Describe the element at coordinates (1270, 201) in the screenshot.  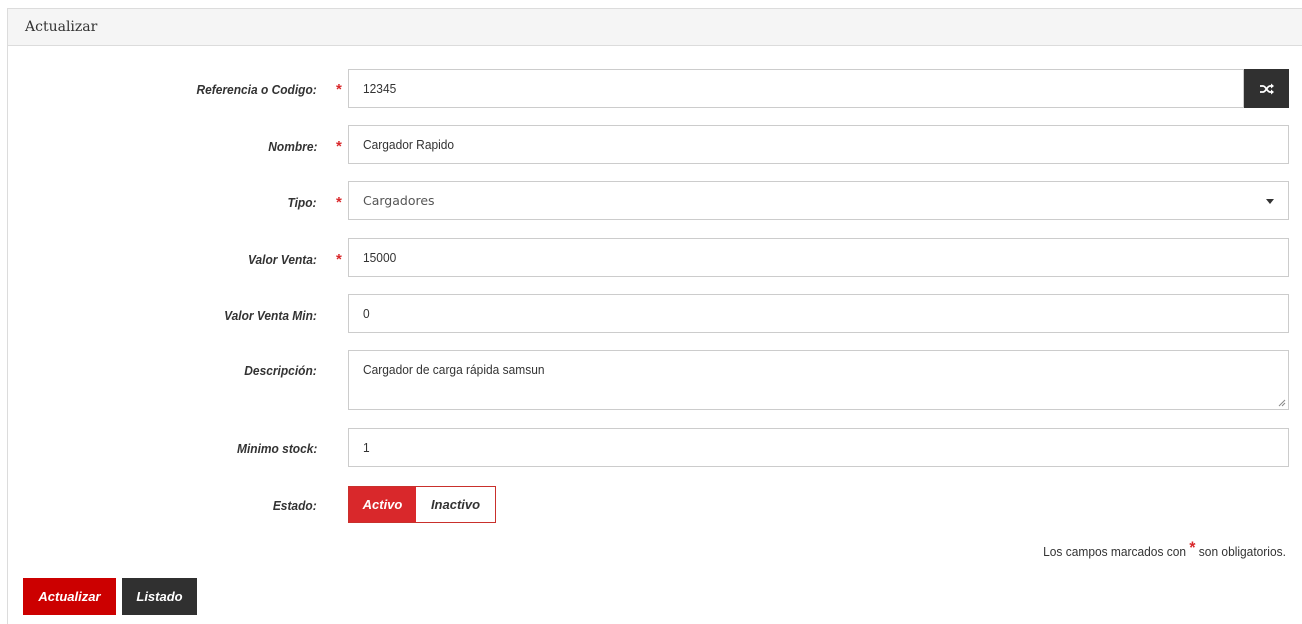
I see `caret-down-icon` at that location.